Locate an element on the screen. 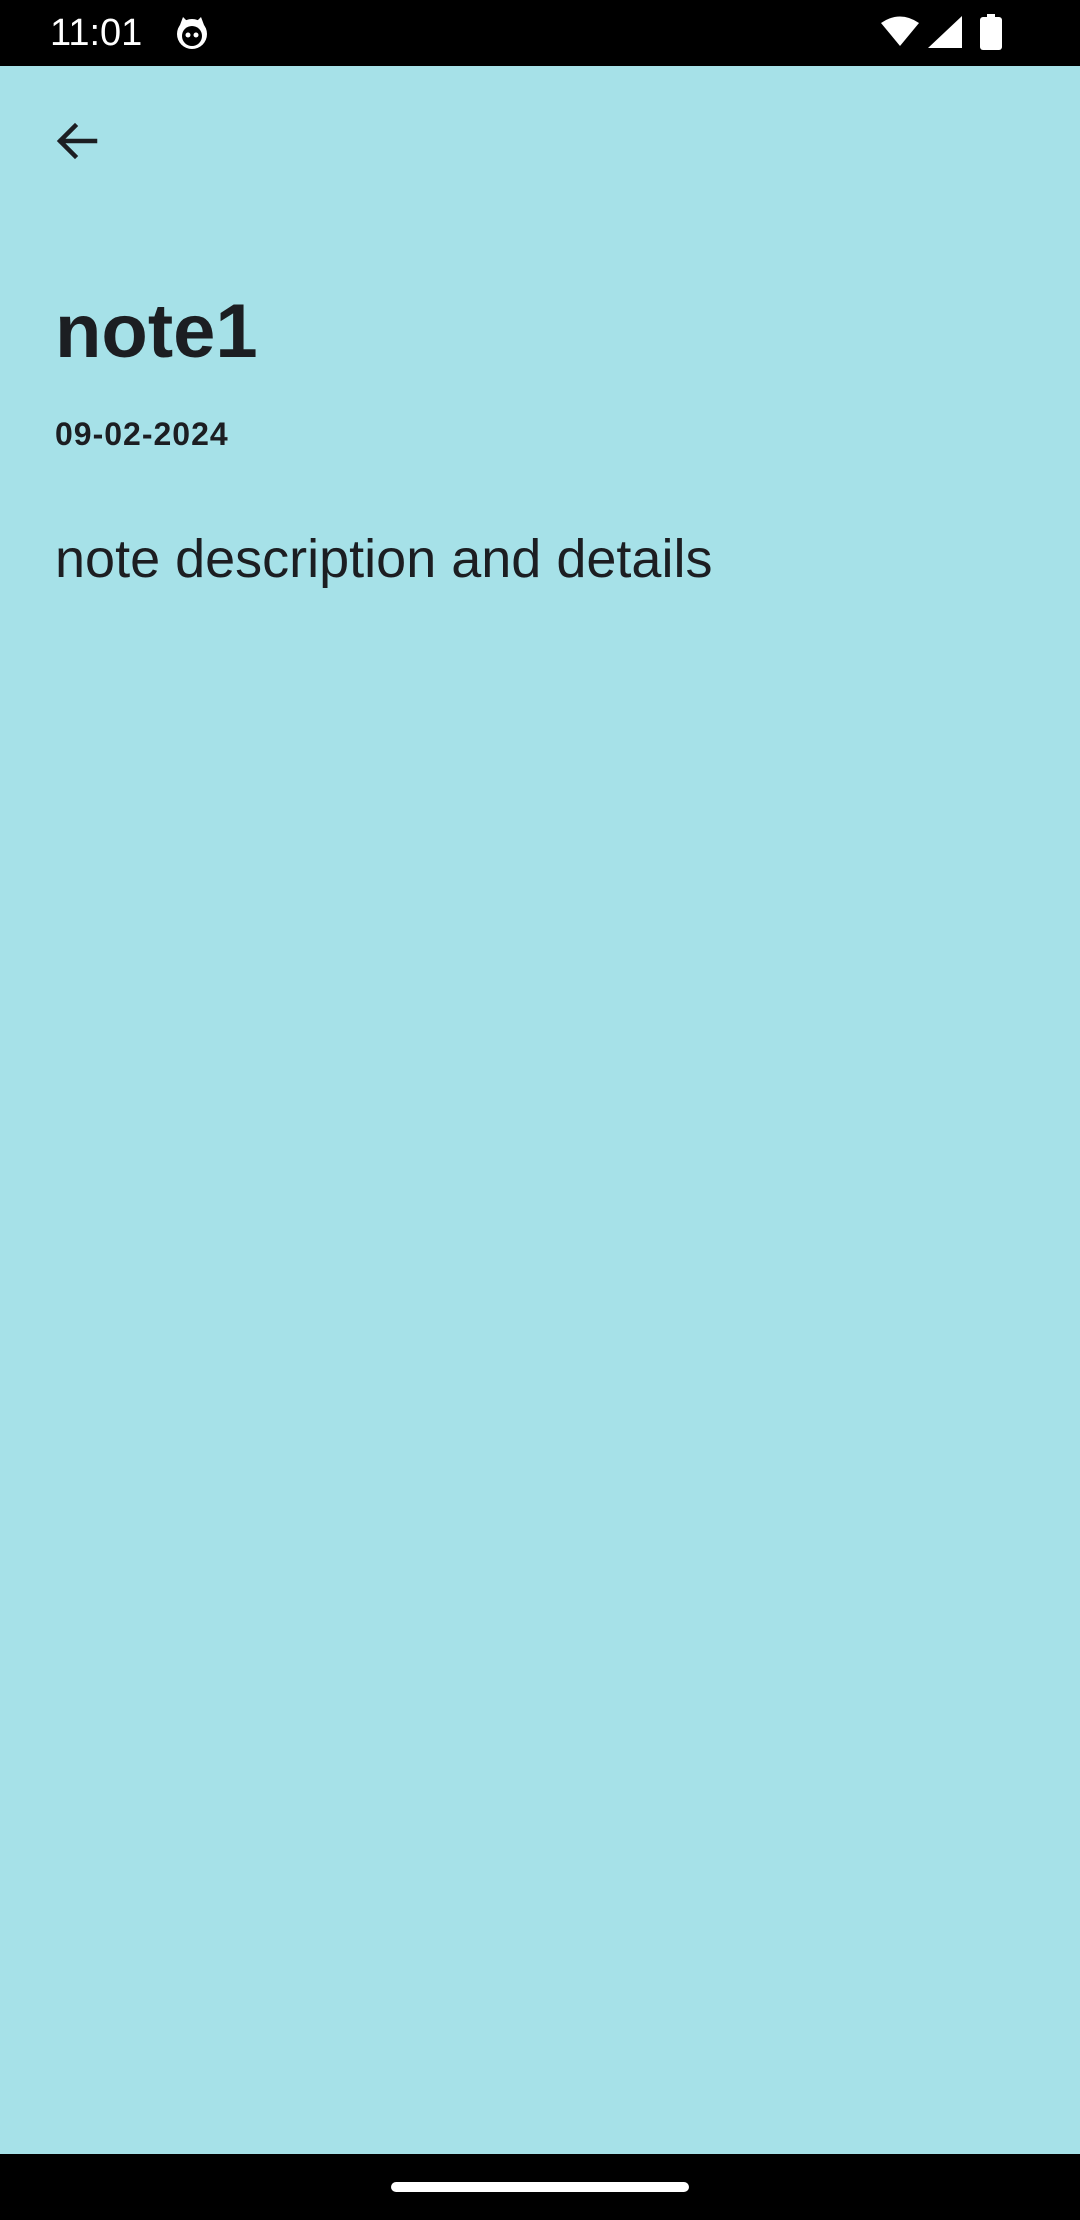 The height and width of the screenshot is (2220, 1080). battery-icon is located at coordinates (991, 32).